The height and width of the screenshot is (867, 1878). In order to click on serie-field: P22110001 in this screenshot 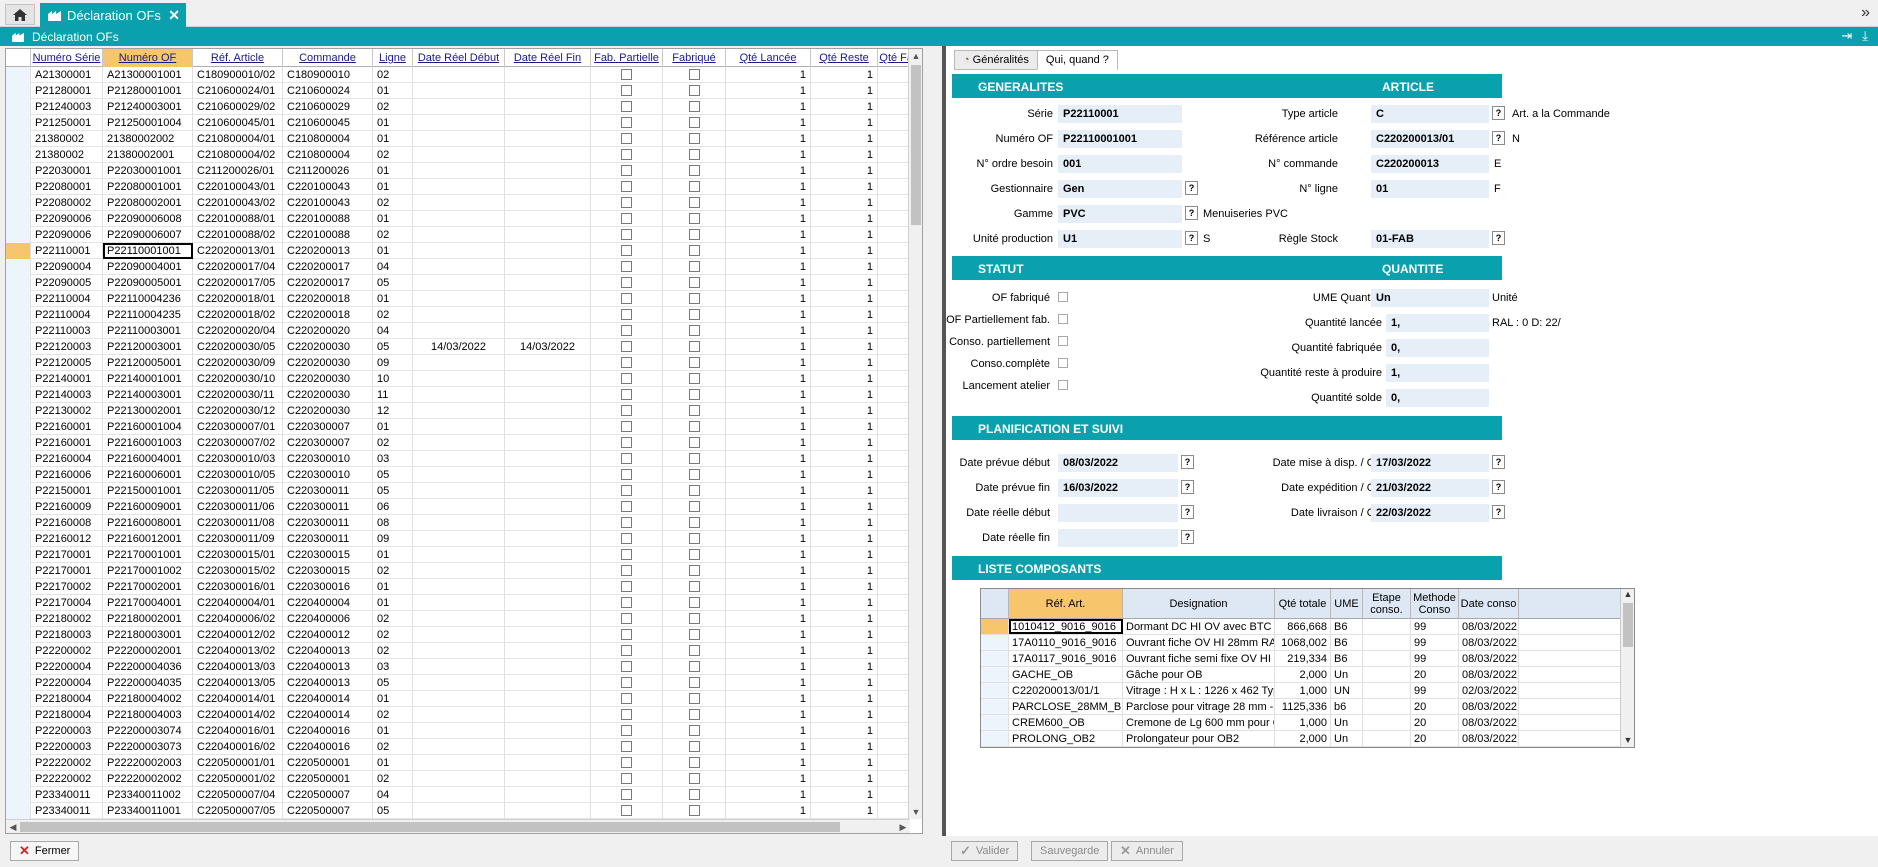, I will do `click(1120, 114)`.